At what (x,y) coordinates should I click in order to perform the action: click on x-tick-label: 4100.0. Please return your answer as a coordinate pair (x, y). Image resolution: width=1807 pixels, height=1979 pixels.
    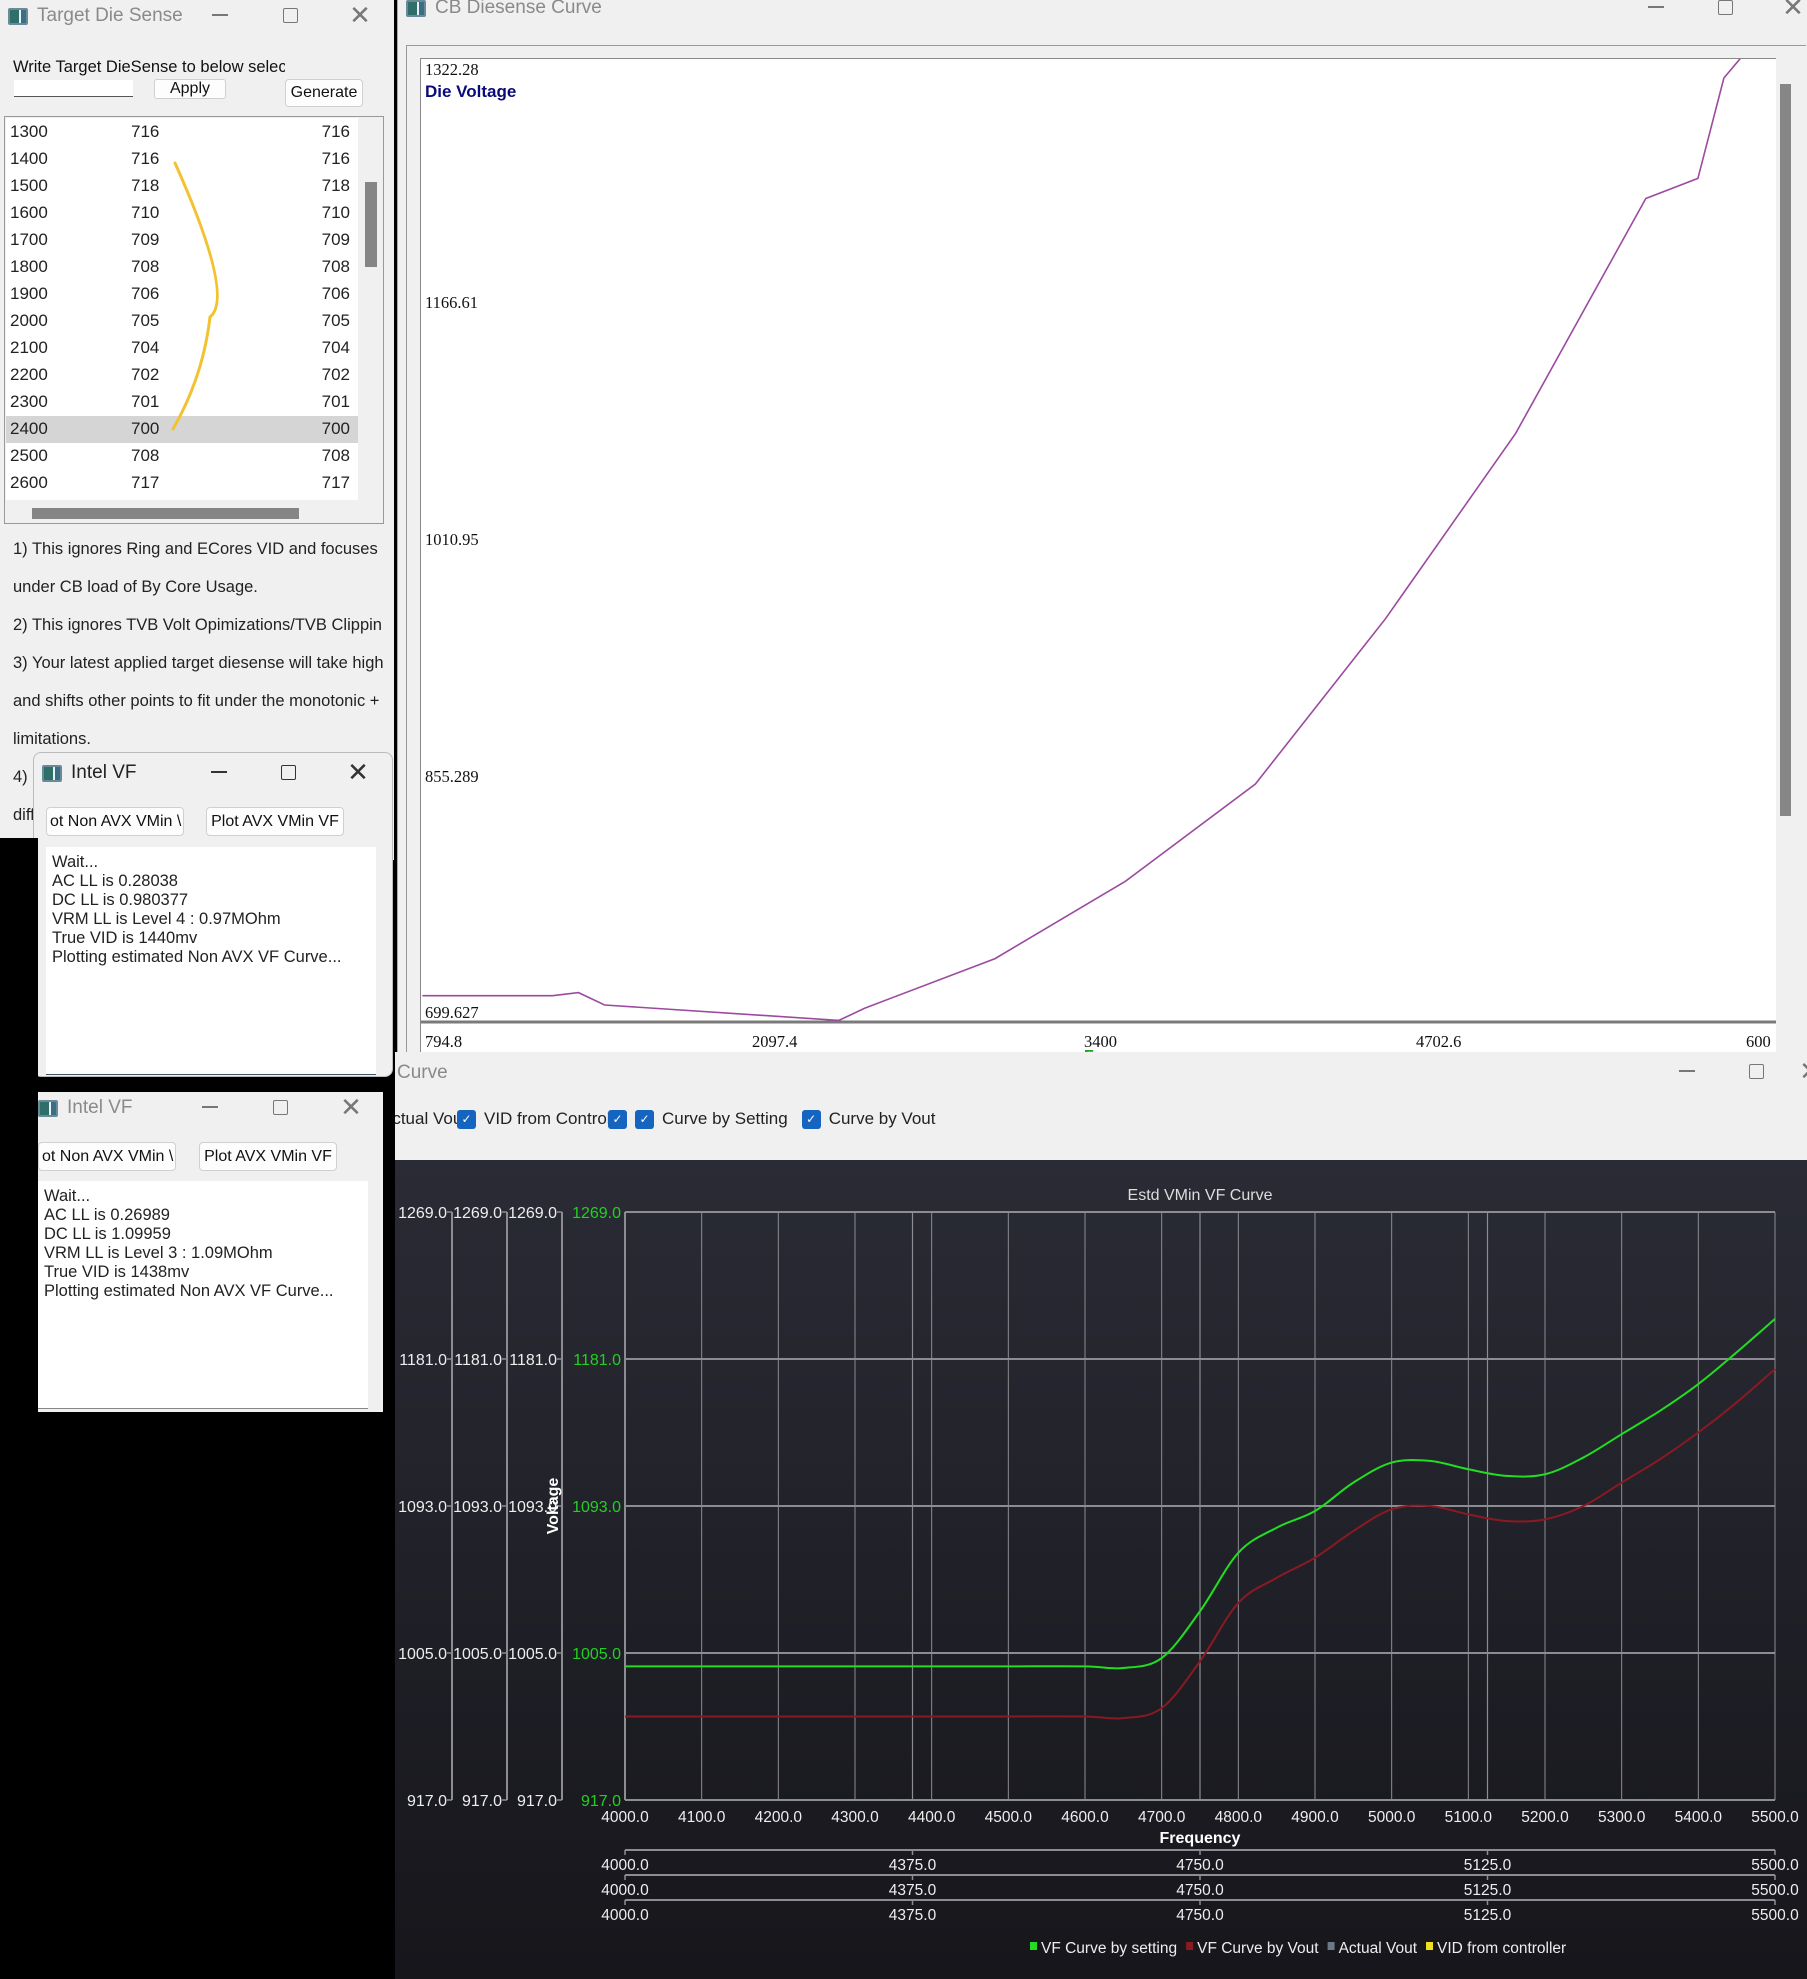
    Looking at the image, I should click on (702, 1817).